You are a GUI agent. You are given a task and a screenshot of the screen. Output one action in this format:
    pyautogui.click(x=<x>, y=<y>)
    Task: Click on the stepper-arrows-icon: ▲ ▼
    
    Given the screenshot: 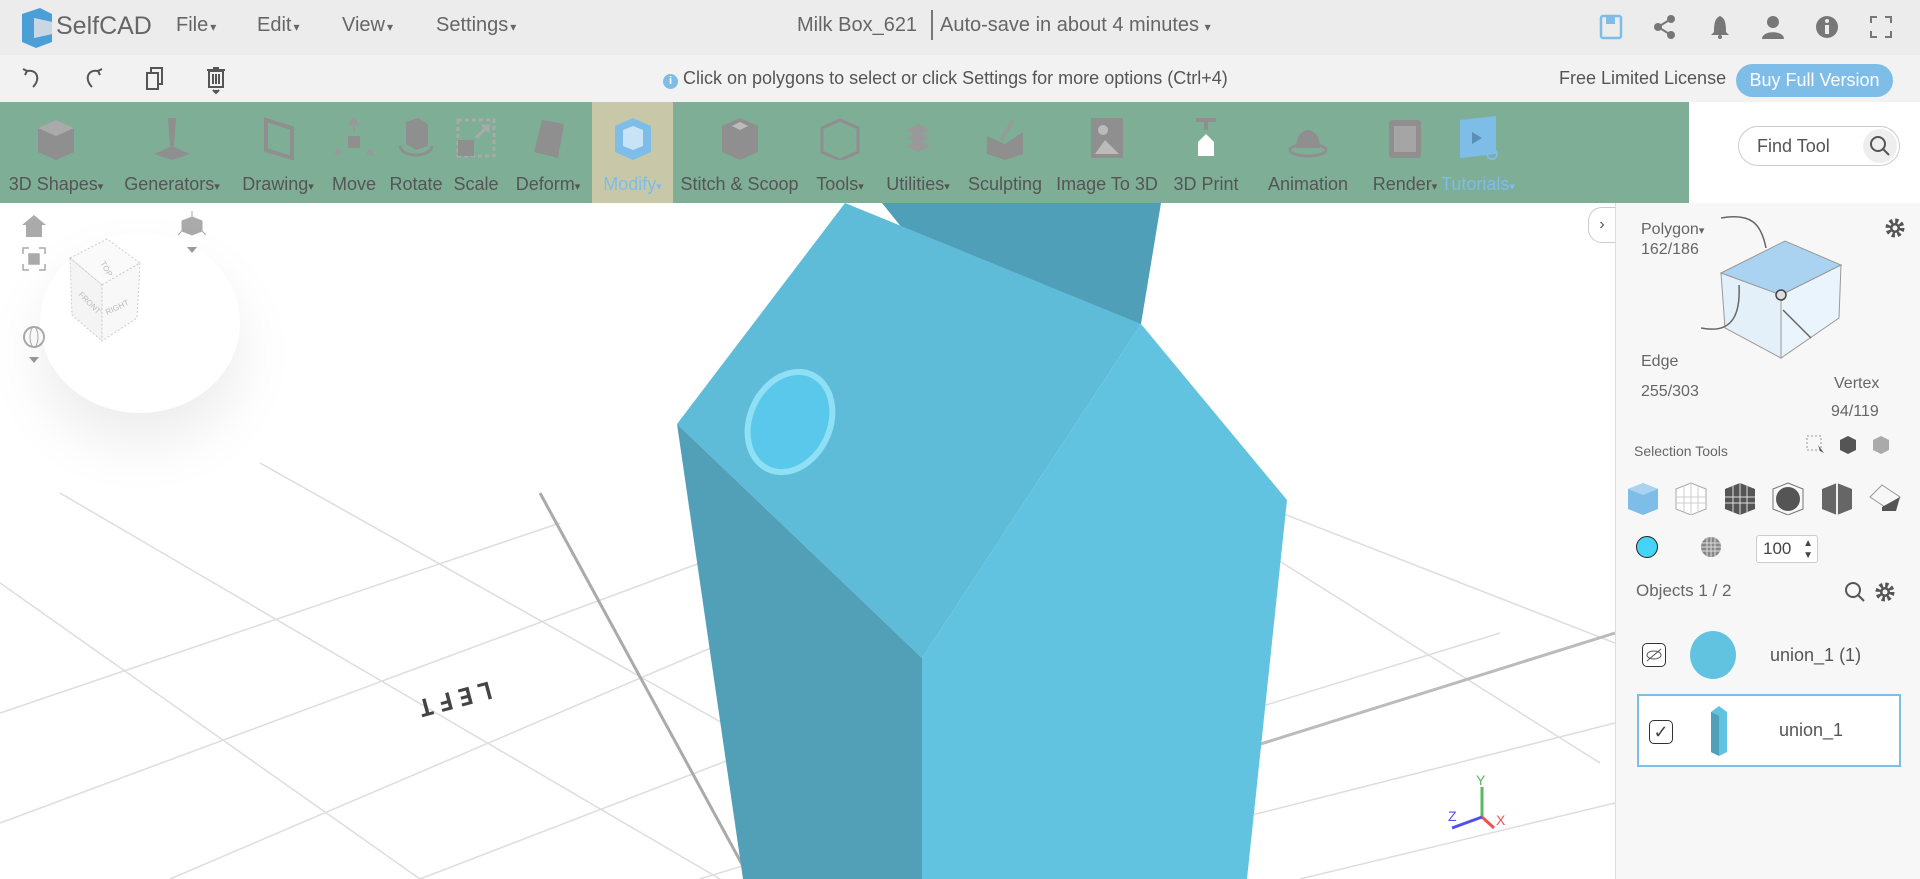 What is the action you would take?
    pyautogui.click(x=1808, y=549)
    